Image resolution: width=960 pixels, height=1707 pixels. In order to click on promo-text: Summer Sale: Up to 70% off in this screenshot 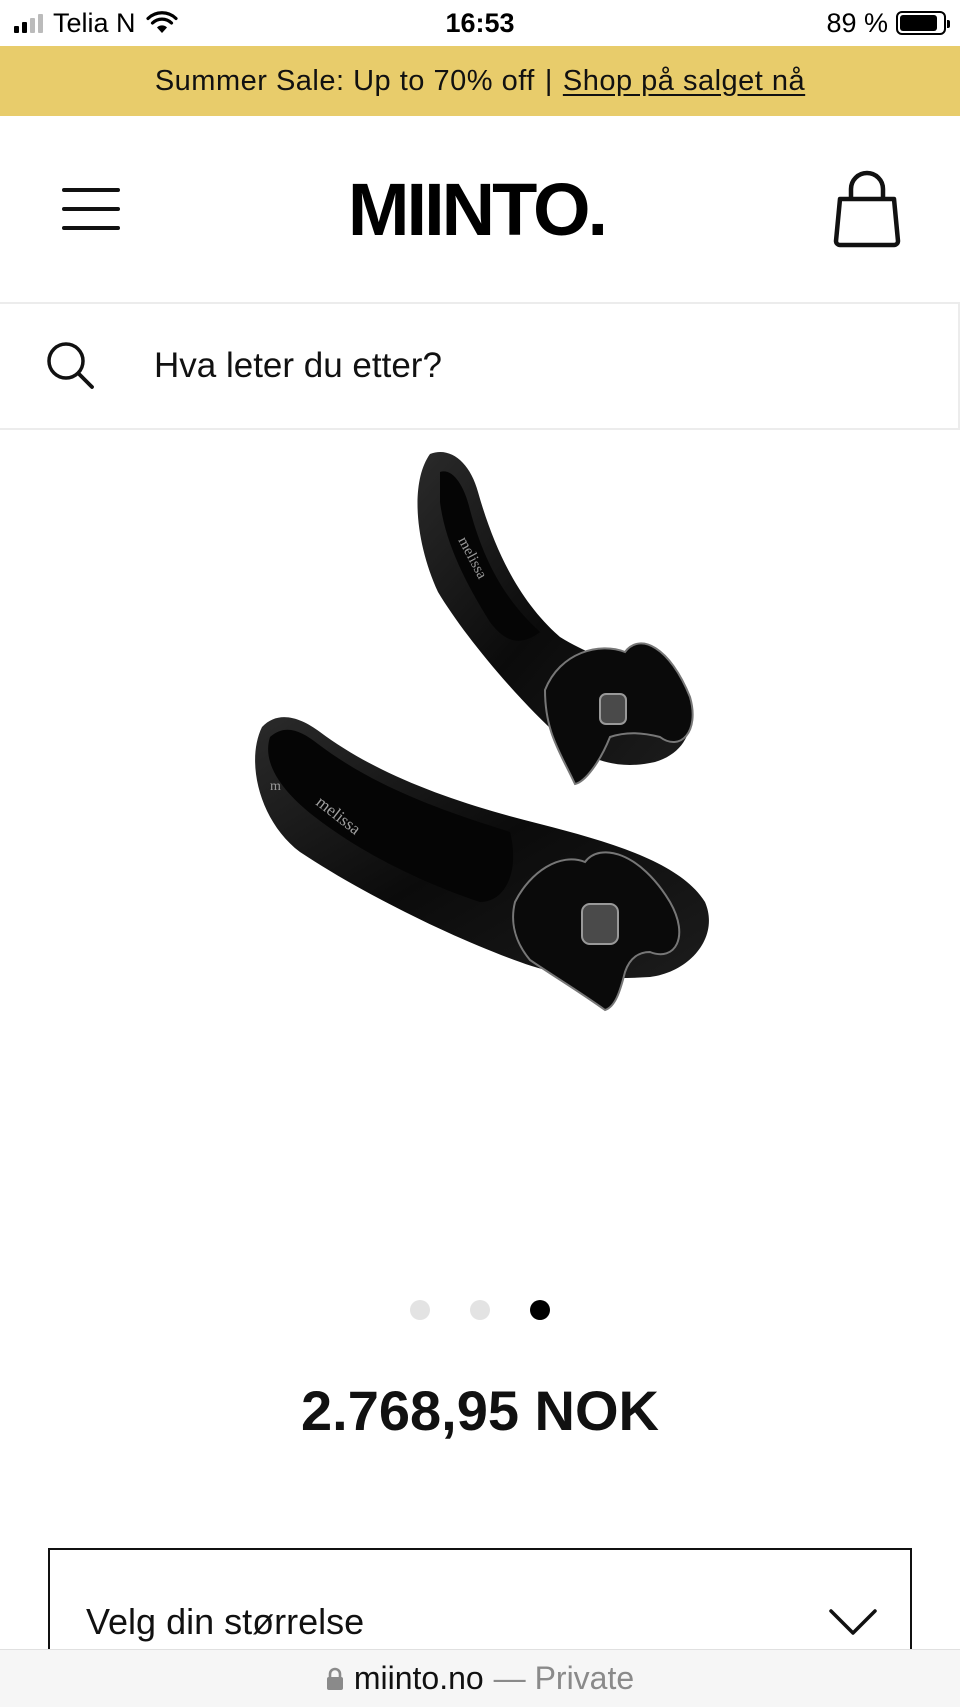, I will do `click(344, 80)`.